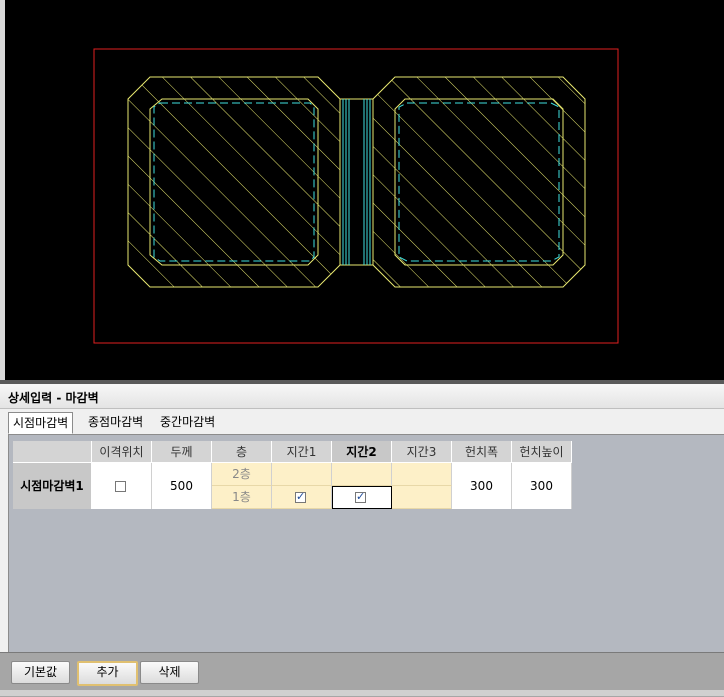 This screenshot has width=724, height=697. What do you see at coordinates (182, 452) in the screenshot?
I see `col-header-thickness: 두께` at bounding box center [182, 452].